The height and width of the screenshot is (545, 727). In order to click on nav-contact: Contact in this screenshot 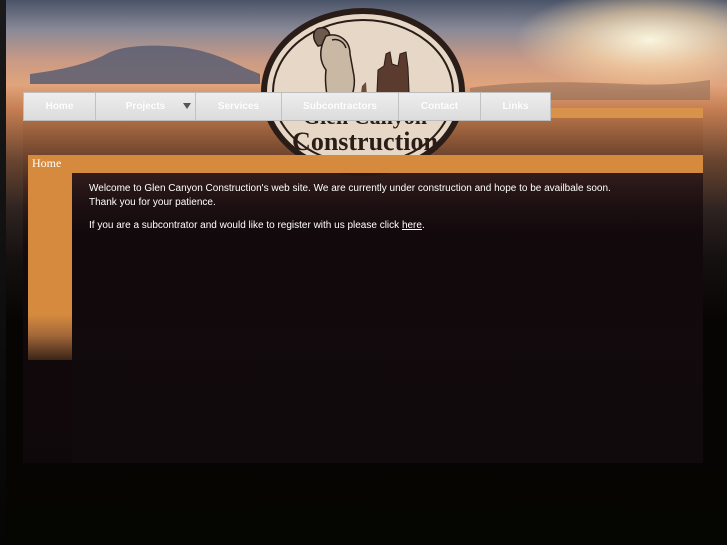, I will do `click(440, 106)`.